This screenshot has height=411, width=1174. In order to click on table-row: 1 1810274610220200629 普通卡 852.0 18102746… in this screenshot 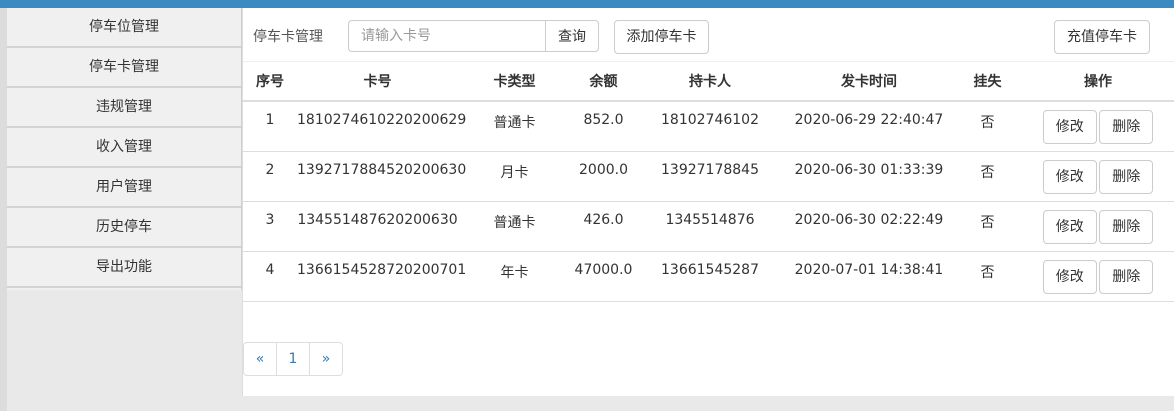, I will do `click(708, 126)`.